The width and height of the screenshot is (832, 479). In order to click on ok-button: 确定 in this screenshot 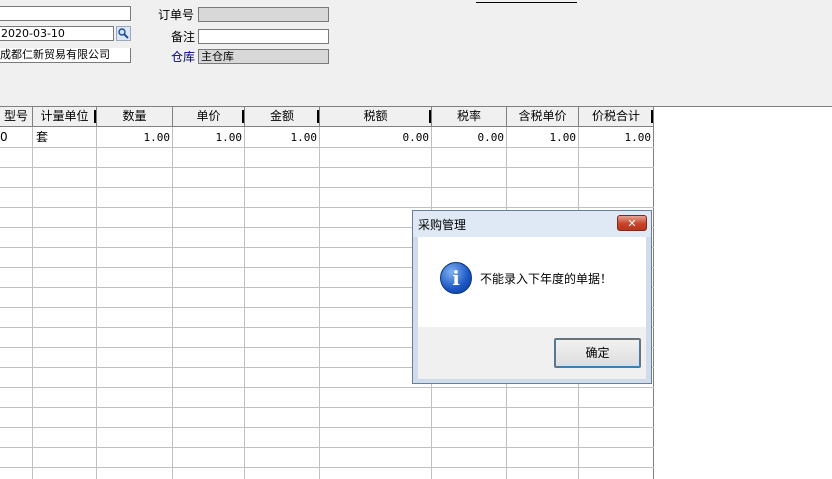, I will do `click(597, 353)`.